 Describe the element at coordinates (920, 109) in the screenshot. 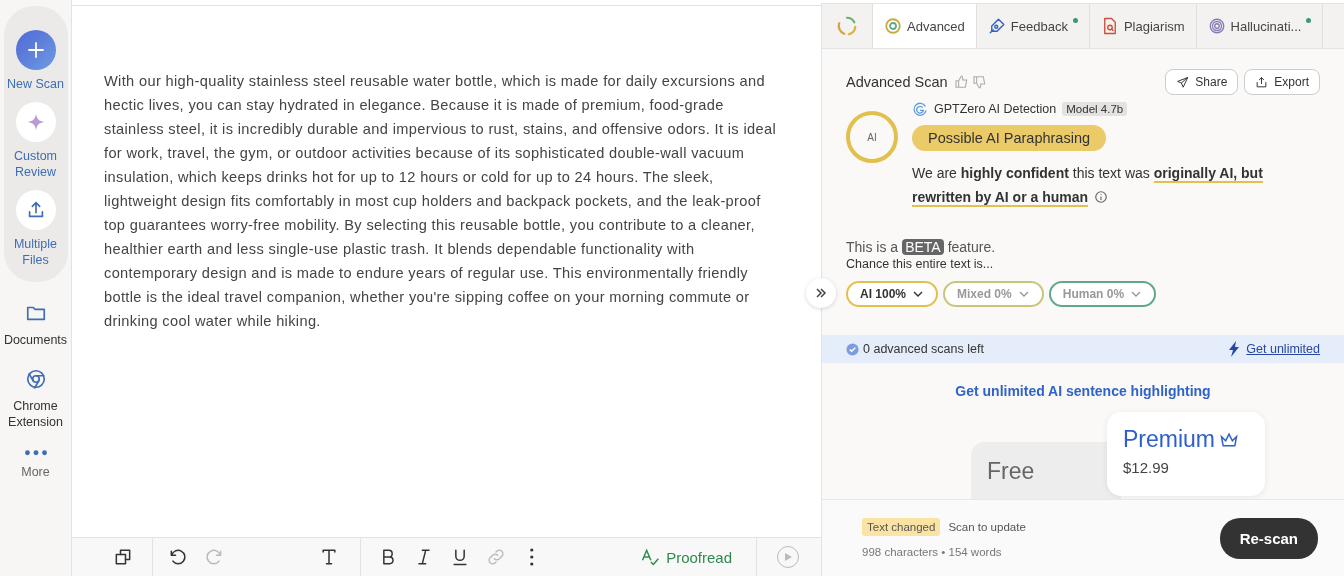

I see `detector-logo-icon` at that location.